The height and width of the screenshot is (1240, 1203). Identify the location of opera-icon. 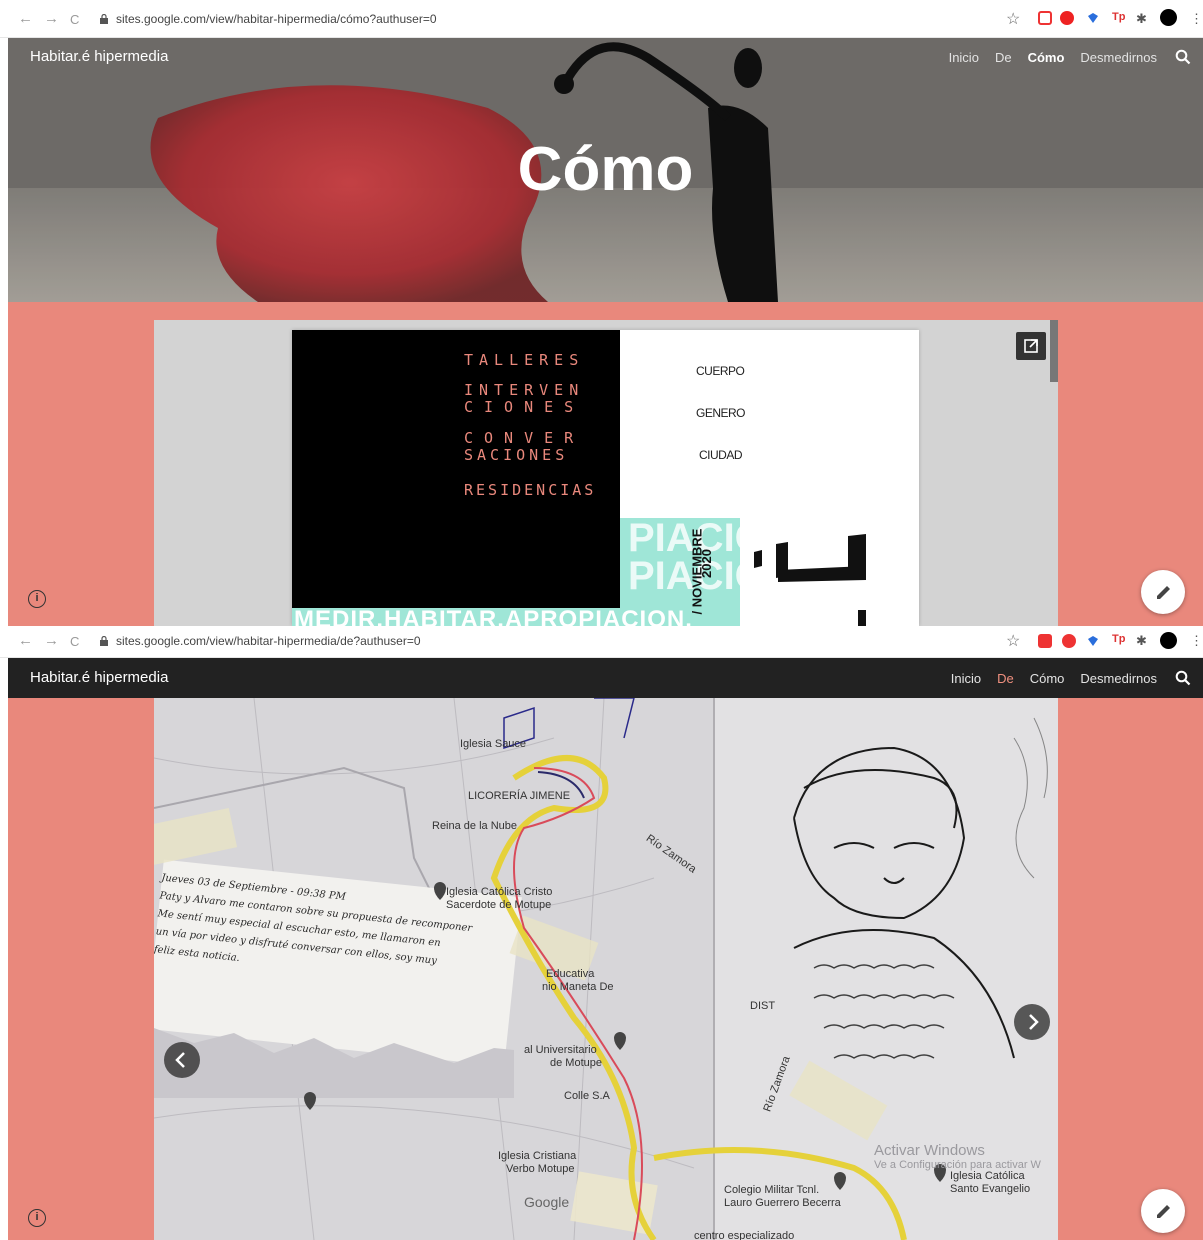
(1067, 18).